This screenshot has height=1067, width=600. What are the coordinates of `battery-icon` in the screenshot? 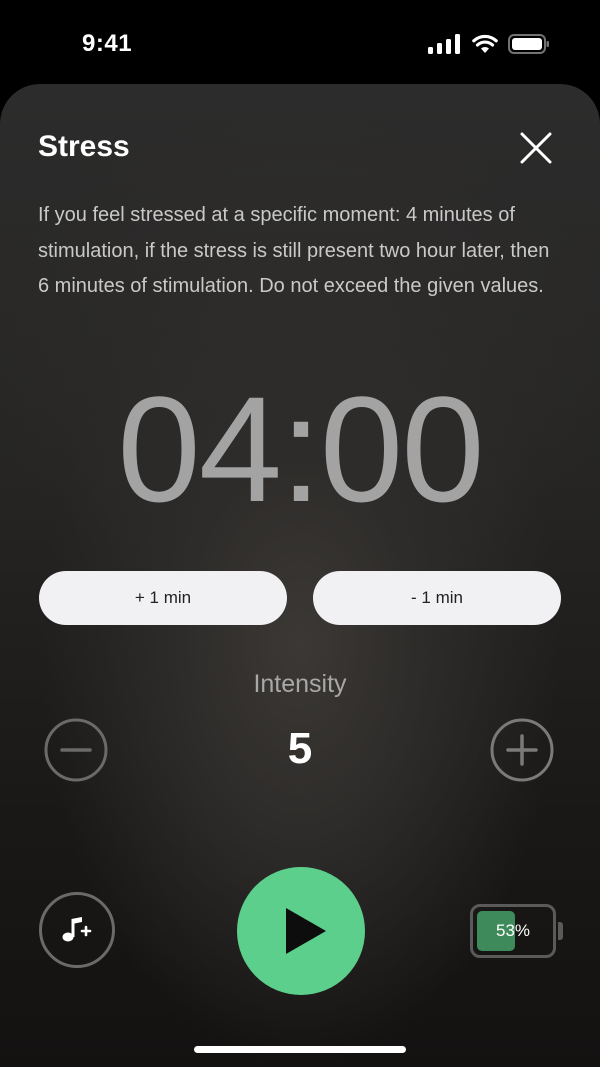 It's located at (528, 44).